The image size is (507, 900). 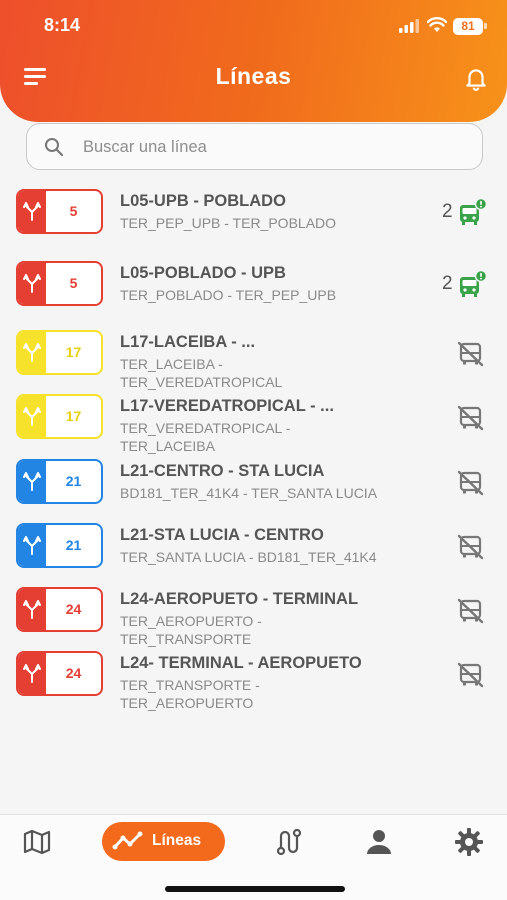 What do you see at coordinates (437, 24) in the screenshot?
I see `wifi-icon` at bounding box center [437, 24].